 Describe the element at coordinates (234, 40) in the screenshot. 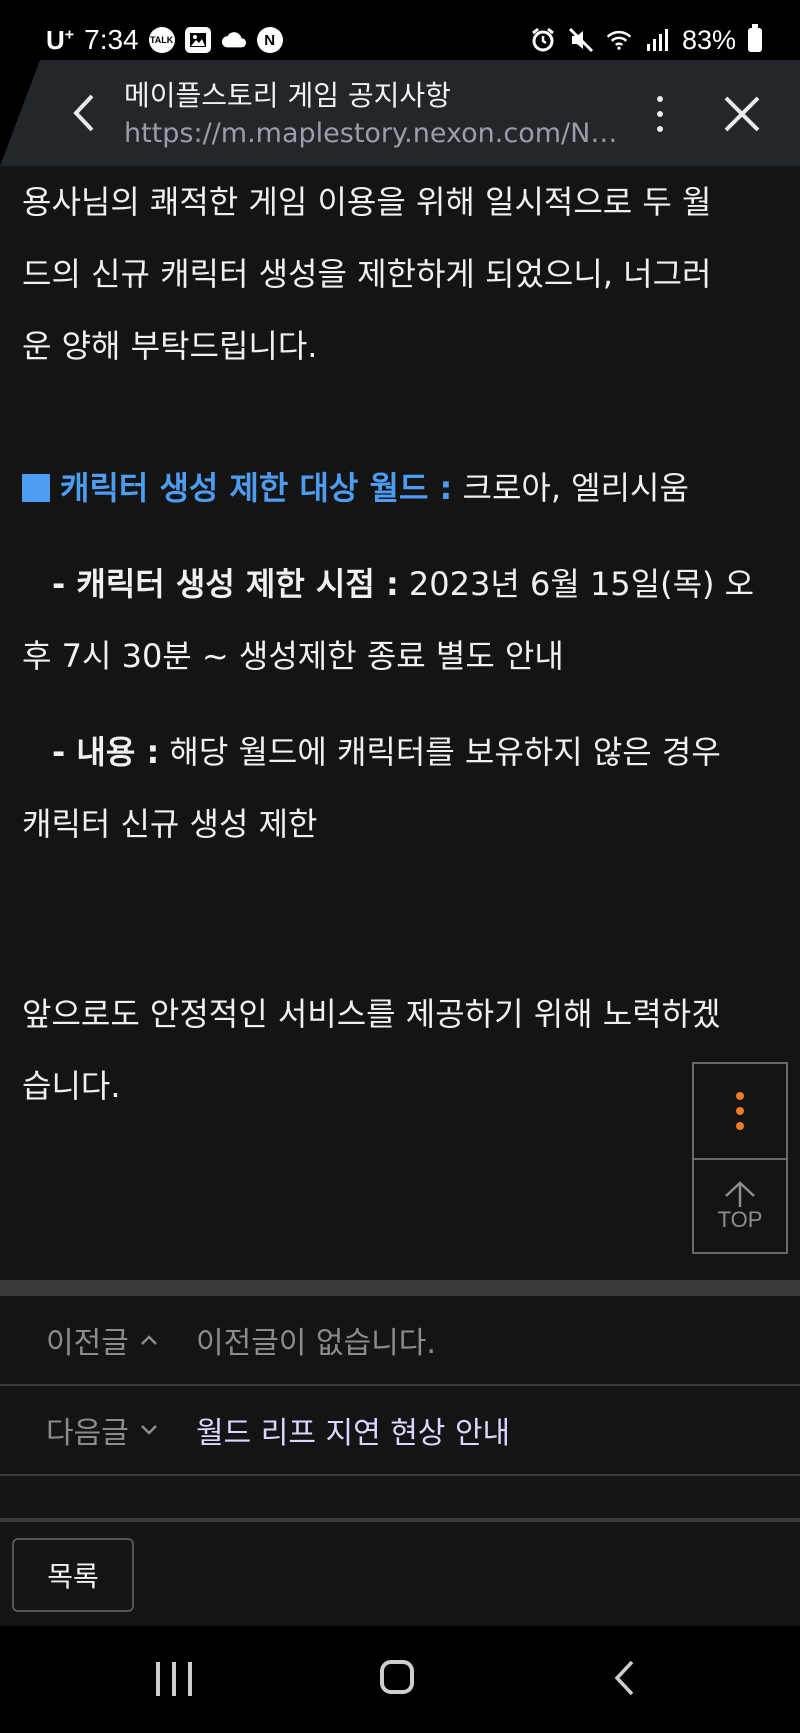

I see `cloud-icon` at that location.